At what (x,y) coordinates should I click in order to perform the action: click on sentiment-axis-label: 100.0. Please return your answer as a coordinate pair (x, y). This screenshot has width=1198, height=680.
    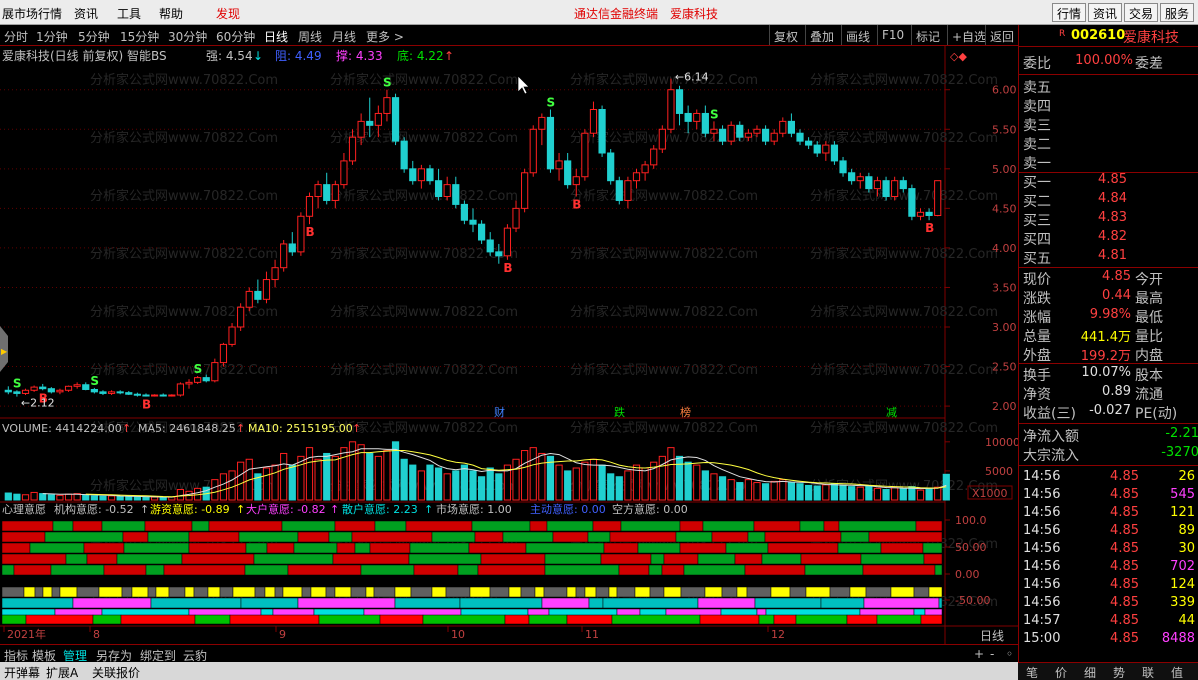
    Looking at the image, I should click on (971, 520).